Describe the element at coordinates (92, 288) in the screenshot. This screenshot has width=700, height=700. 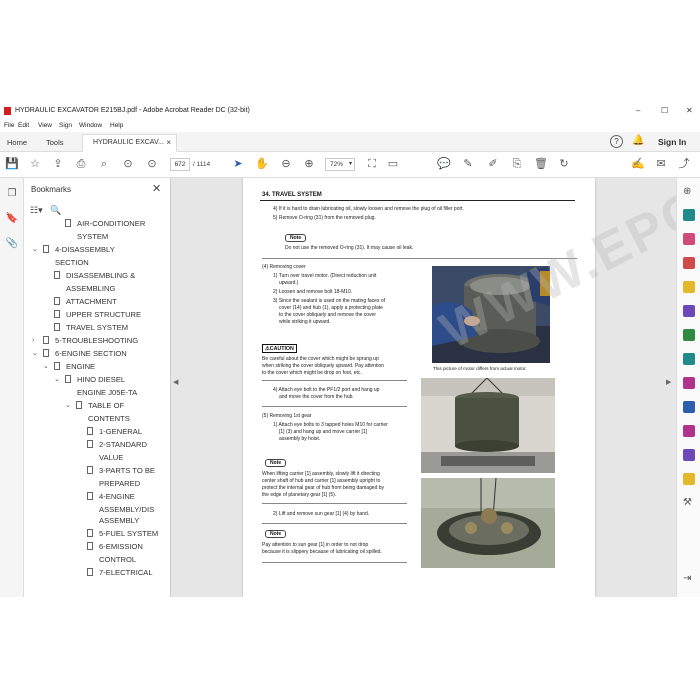
I see `bookmark-item: ASSEMBLING` at that location.